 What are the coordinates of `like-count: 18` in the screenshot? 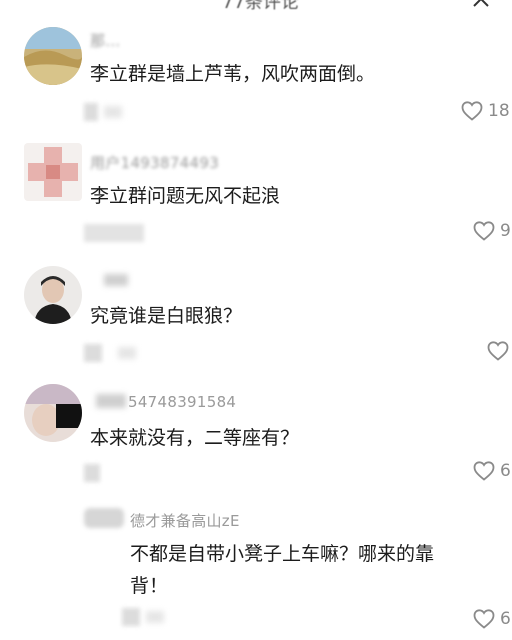 It's located at (499, 111).